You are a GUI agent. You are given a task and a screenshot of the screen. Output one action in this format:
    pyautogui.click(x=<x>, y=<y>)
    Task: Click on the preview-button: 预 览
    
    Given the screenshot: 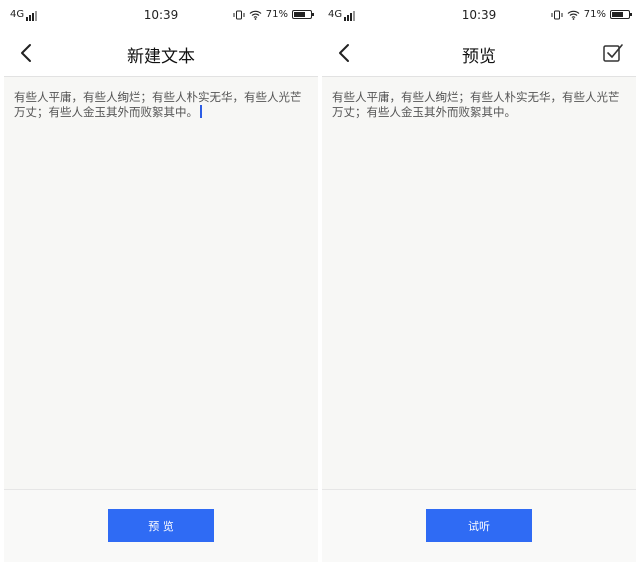 What is the action you would take?
    pyautogui.click(x=161, y=525)
    